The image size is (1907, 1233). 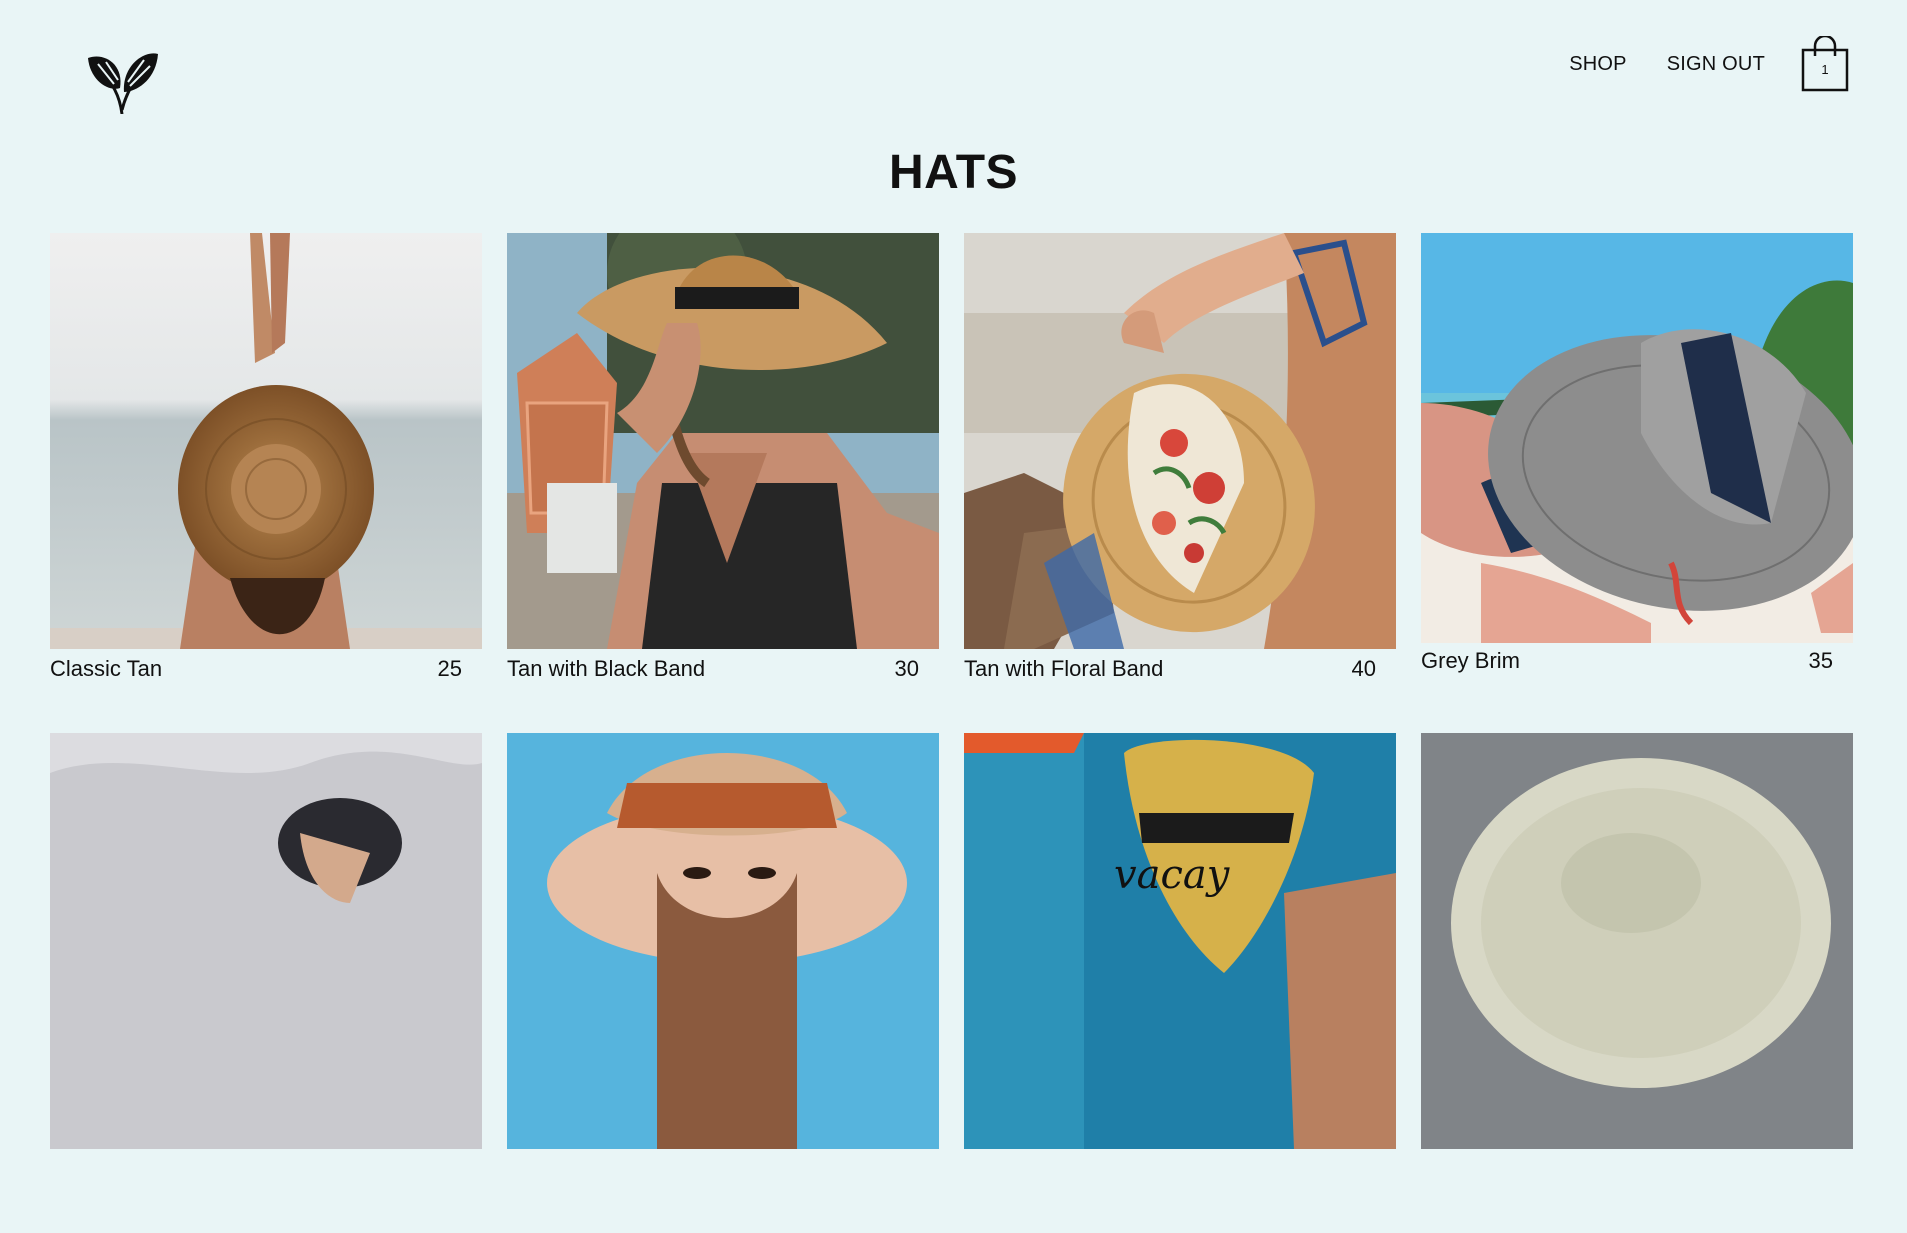 What do you see at coordinates (106, 668) in the screenshot?
I see `product-name: Classic Tan` at bounding box center [106, 668].